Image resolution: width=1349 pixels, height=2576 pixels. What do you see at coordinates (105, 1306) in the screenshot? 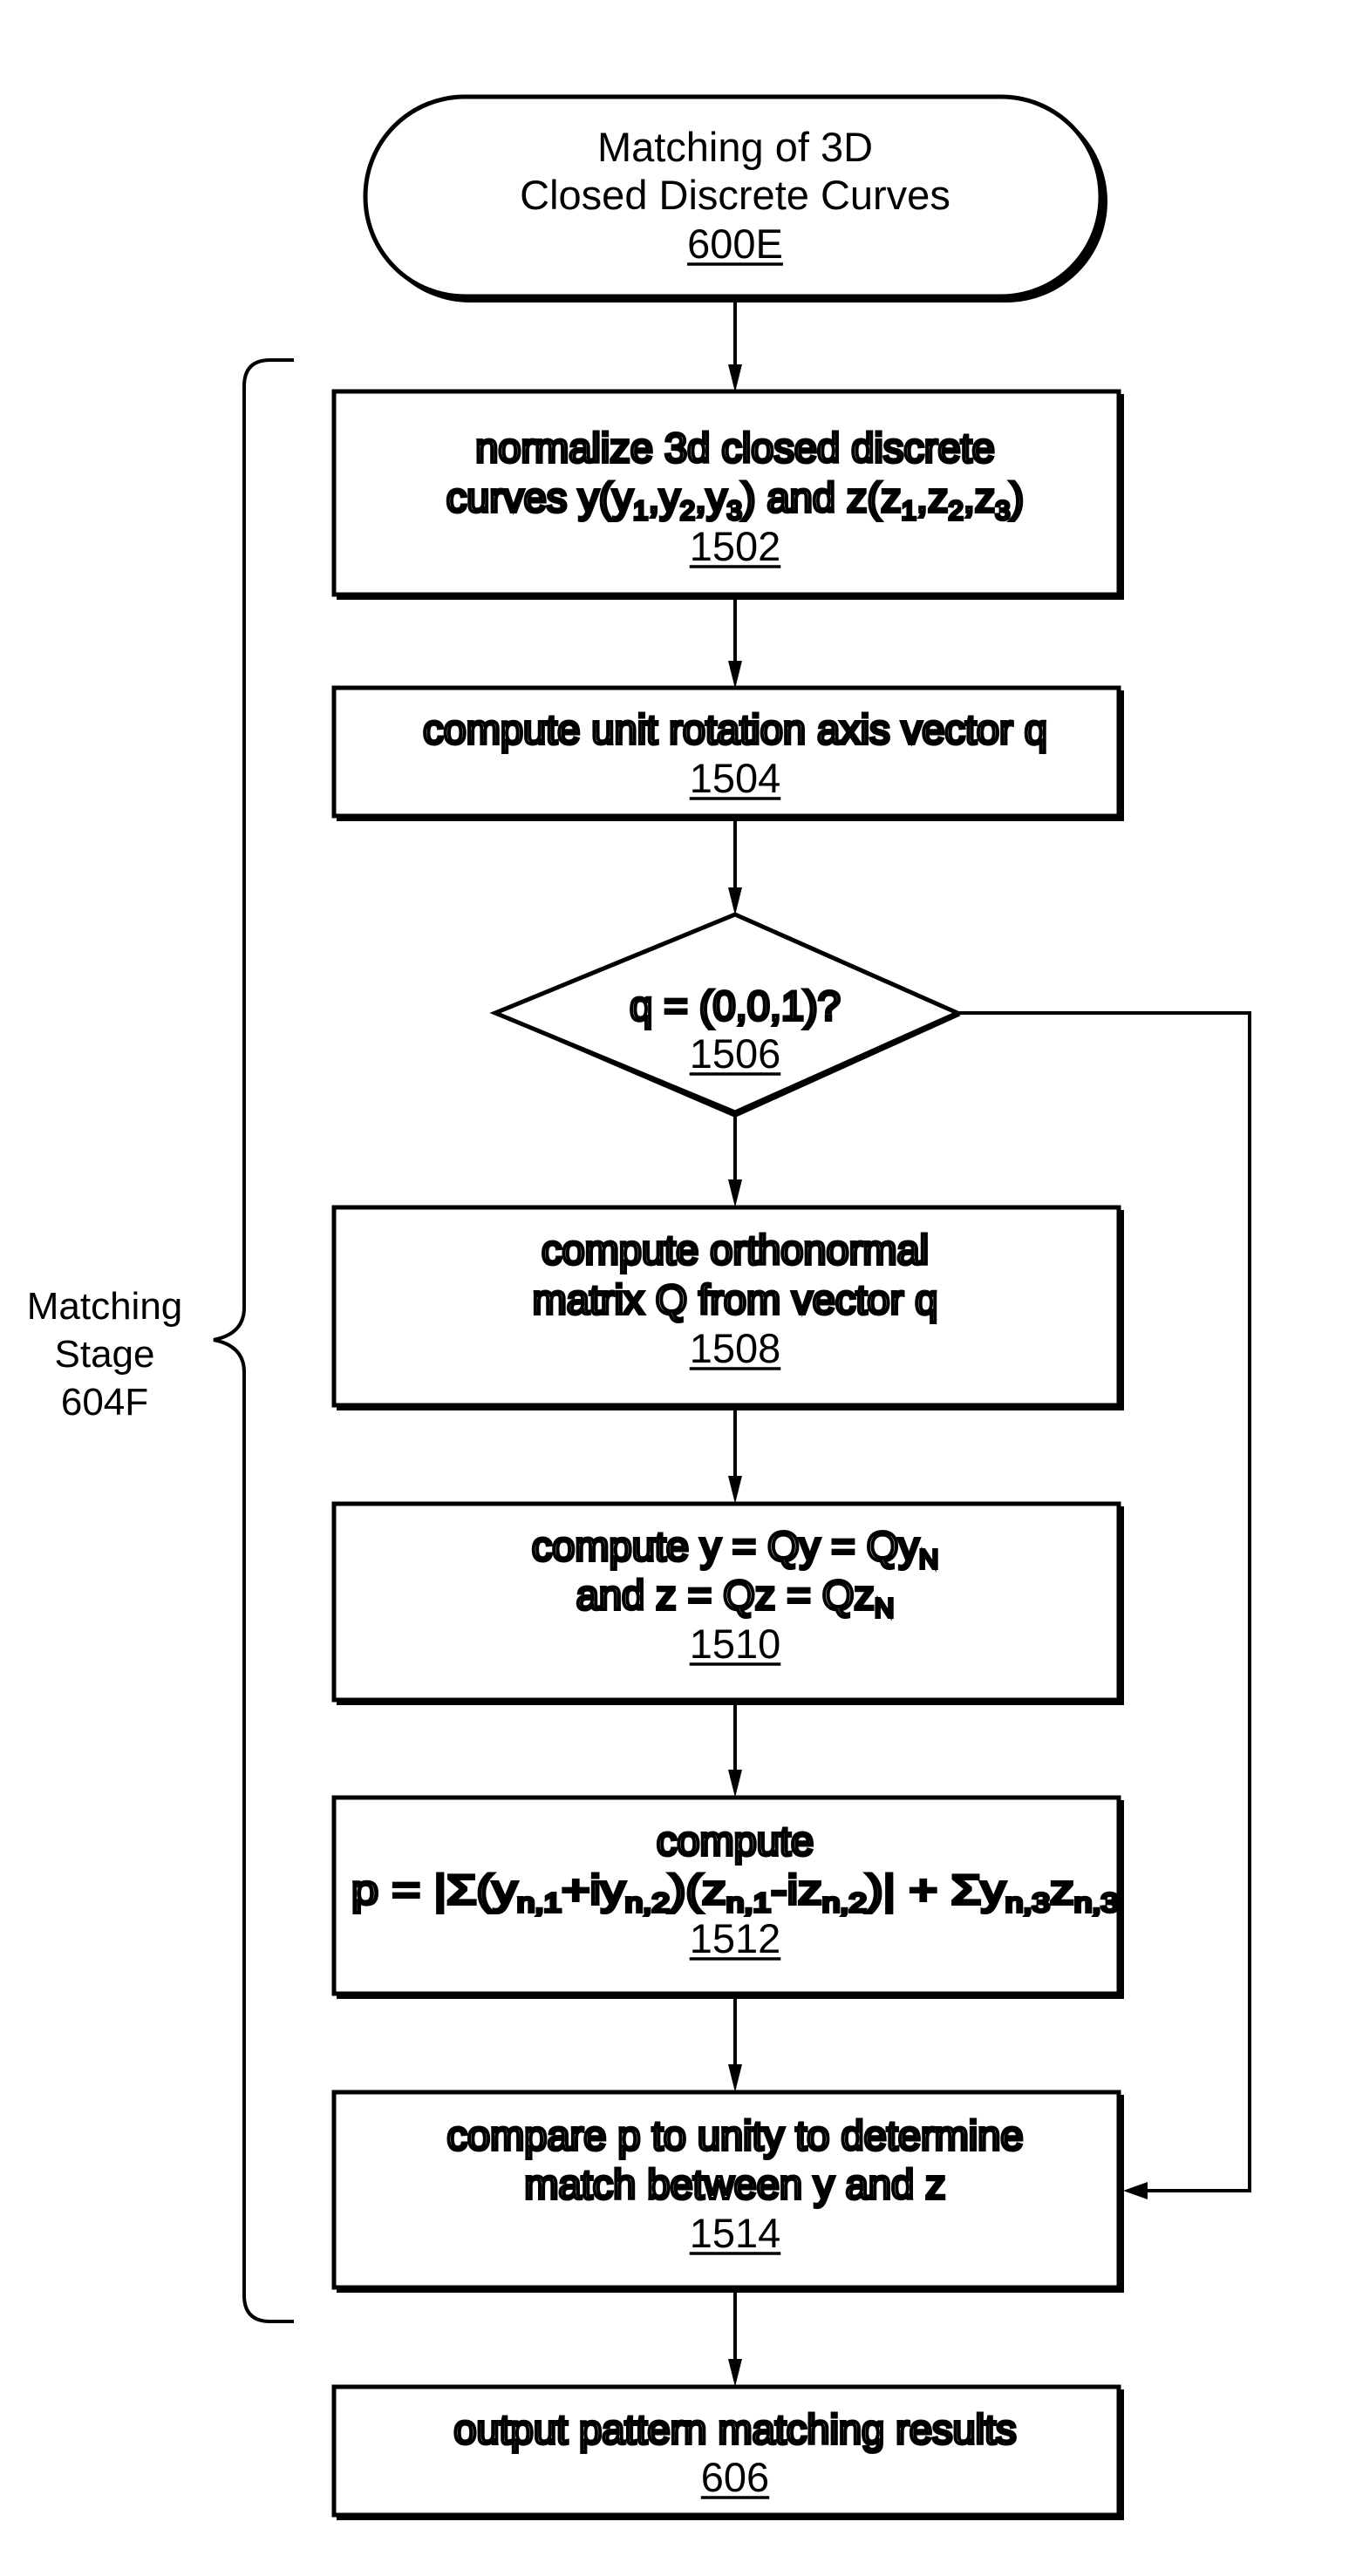
I see `group-label-line-1: Matching` at bounding box center [105, 1306].